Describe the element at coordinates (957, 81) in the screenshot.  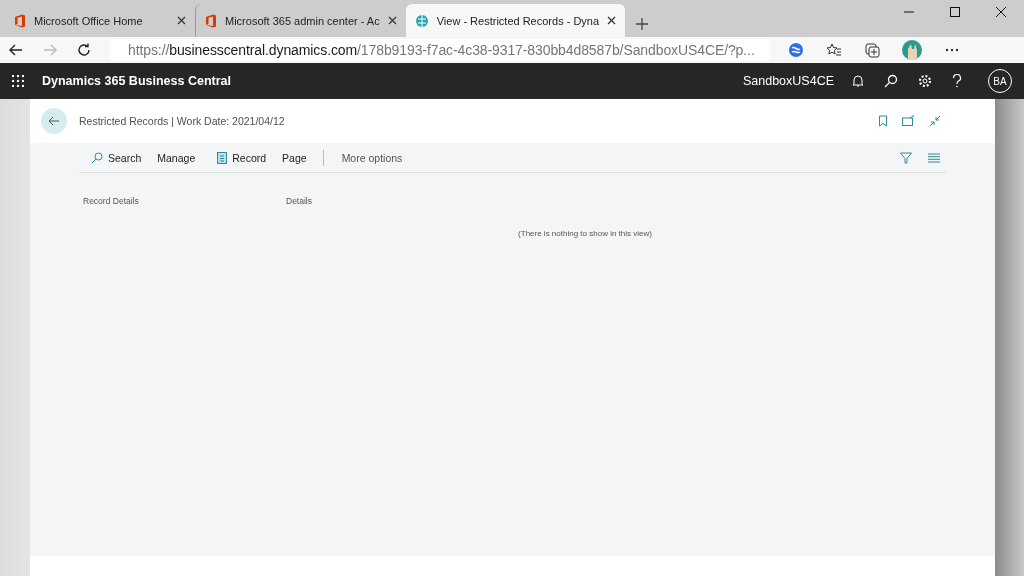
I see `help-icon` at that location.